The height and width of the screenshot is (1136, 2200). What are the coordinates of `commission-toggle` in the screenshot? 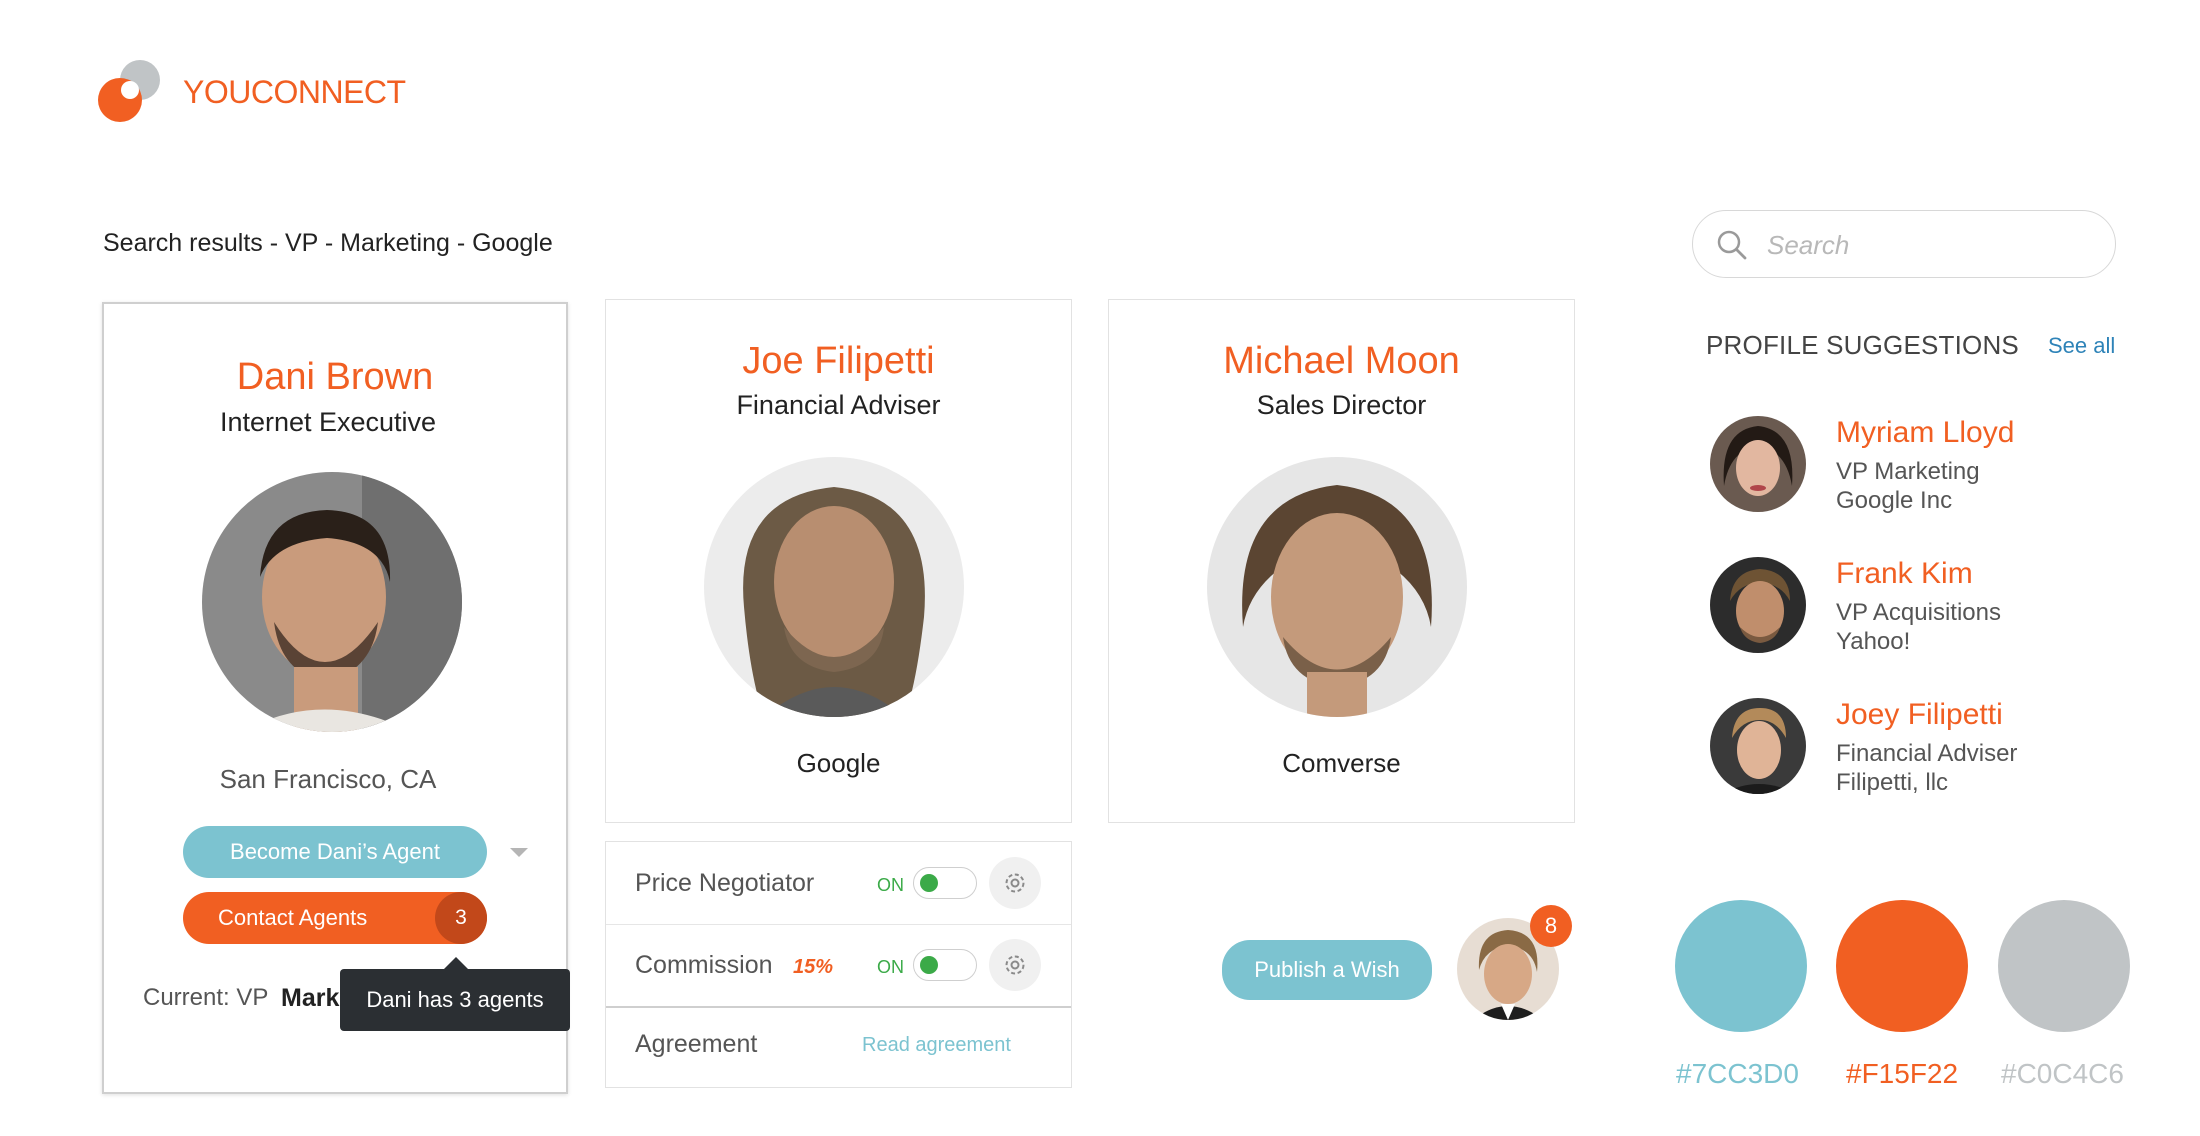 It's located at (945, 965).